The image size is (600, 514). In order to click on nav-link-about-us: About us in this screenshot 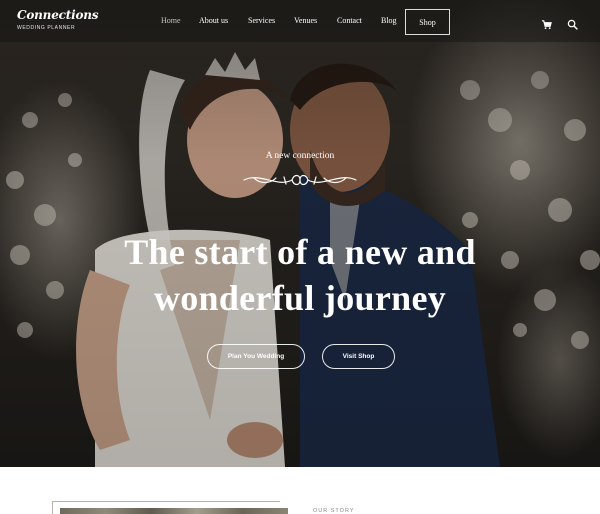, I will do `click(213, 20)`.